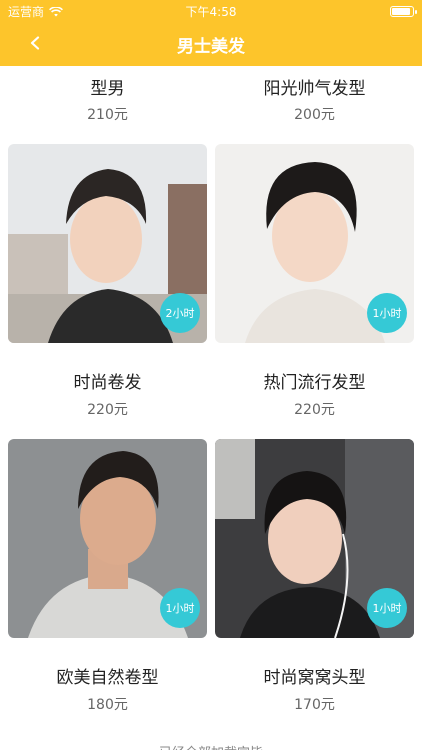 The width and height of the screenshot is (422, 750). Describe the element at coordinates (26, 11) in the screenshot. I see `carrier-label: 运营商` at that location.